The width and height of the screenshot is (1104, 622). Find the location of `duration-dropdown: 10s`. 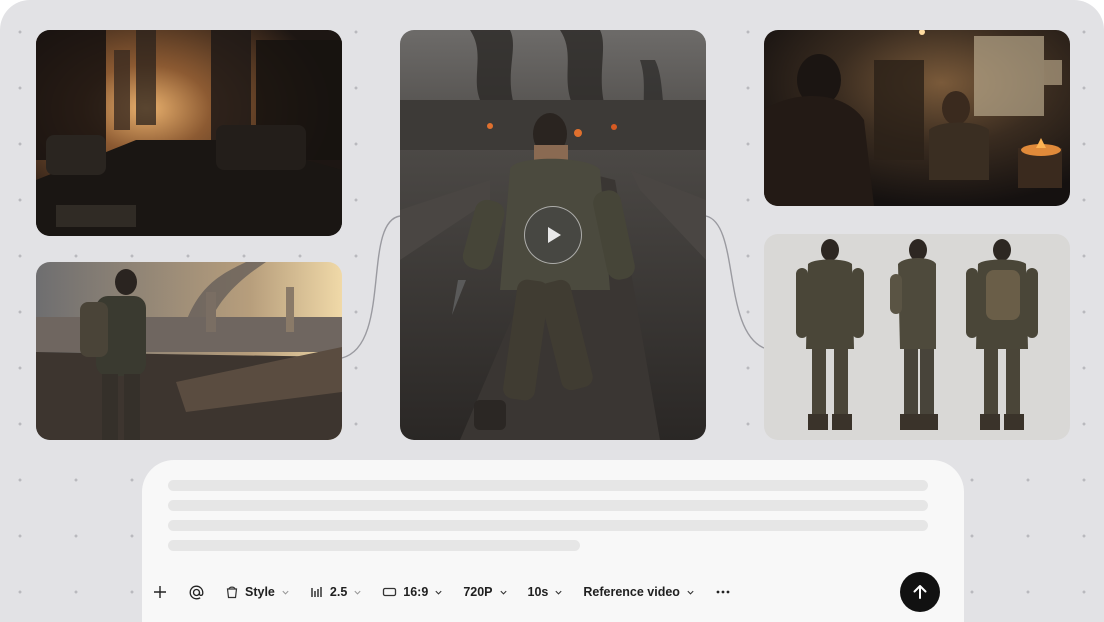

duration-dropdown: 10s is located at coordinates (546, 592).